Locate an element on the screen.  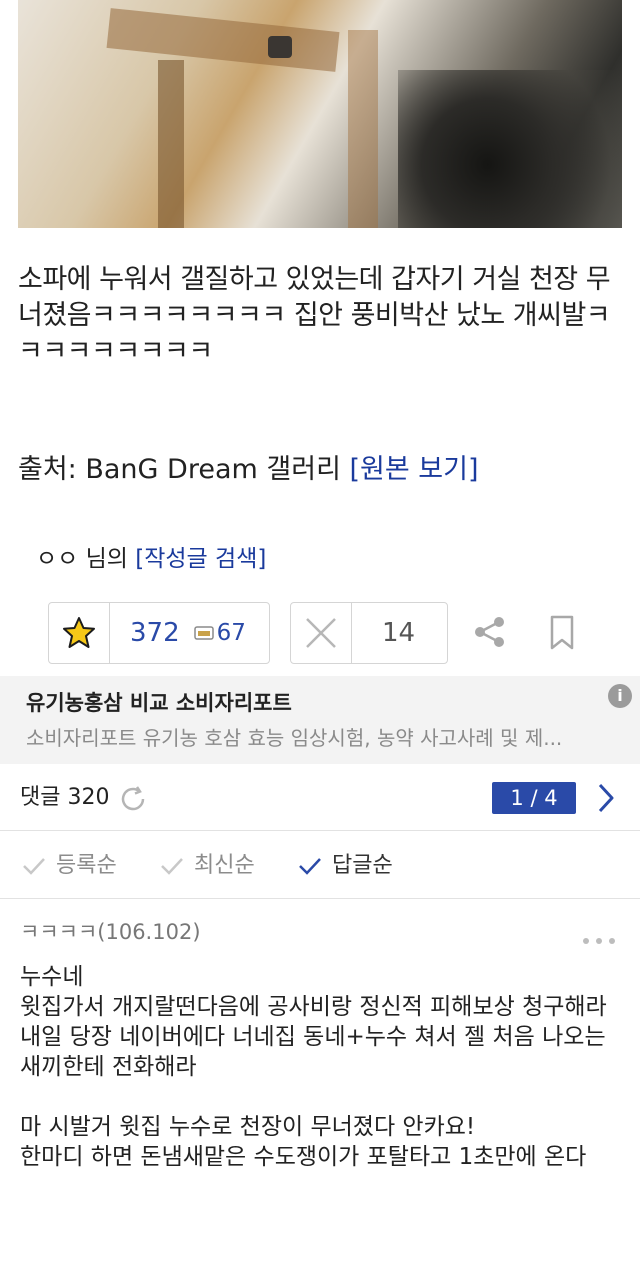
bookmark-button is located at coordinates (562, 635).